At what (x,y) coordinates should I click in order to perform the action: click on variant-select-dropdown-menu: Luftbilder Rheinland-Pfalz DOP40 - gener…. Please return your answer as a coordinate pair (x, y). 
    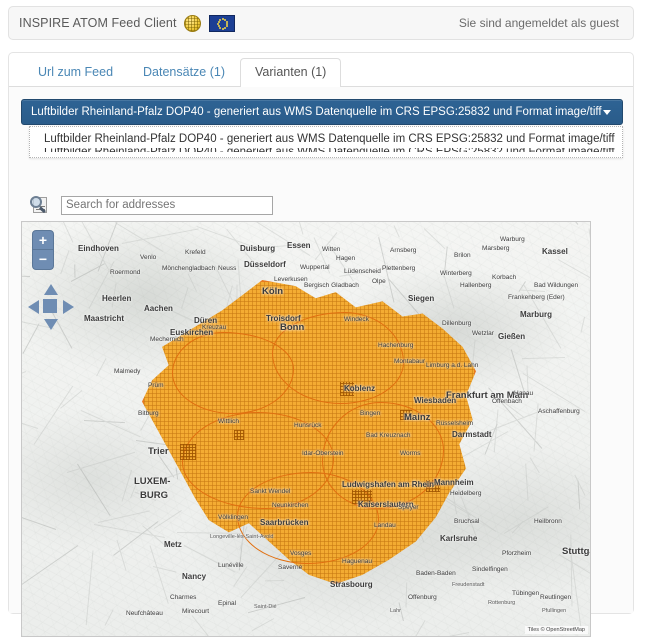
    Looking at the image, I should click on (326, 142).